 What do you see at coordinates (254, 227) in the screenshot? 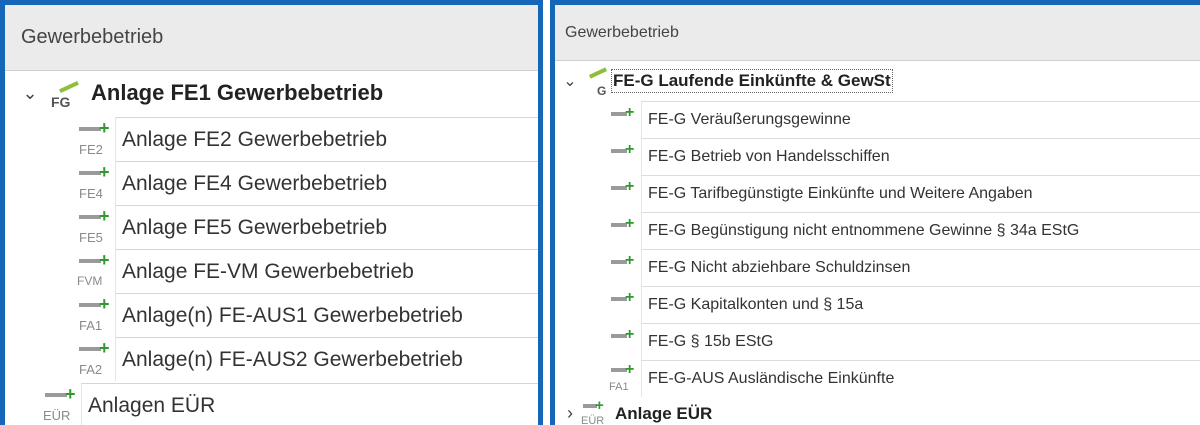
I see `tree-node-label: Anlage FE5 Gewerbebetrieb` at bounding box center [254, 227].